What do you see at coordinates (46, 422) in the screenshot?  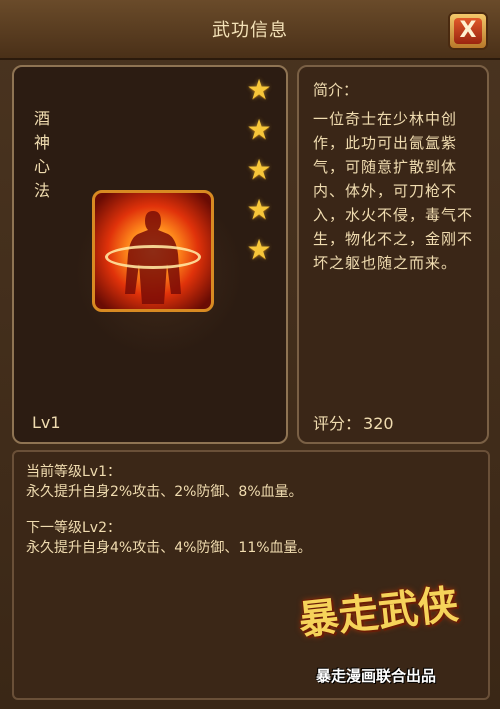 I see `skill-level: Lv1` at bounding box center [46, 422].